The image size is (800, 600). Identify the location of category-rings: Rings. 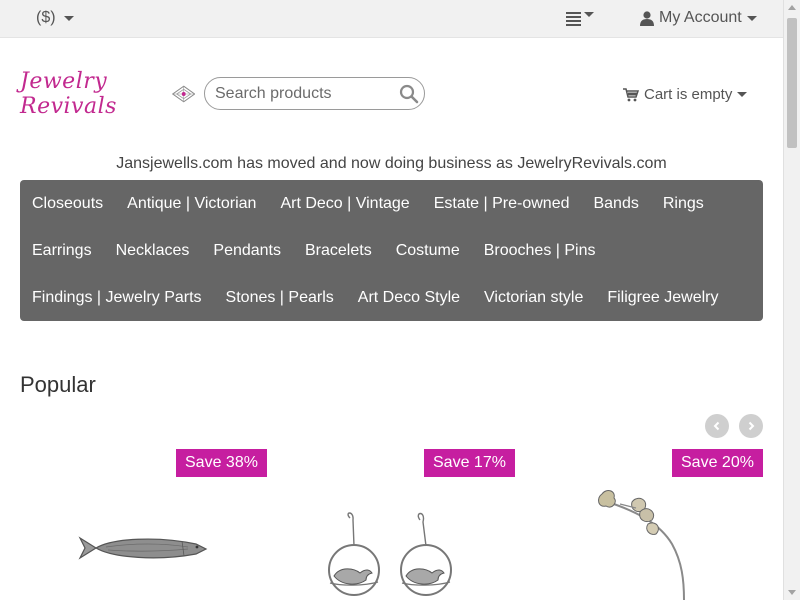
(683, 203).